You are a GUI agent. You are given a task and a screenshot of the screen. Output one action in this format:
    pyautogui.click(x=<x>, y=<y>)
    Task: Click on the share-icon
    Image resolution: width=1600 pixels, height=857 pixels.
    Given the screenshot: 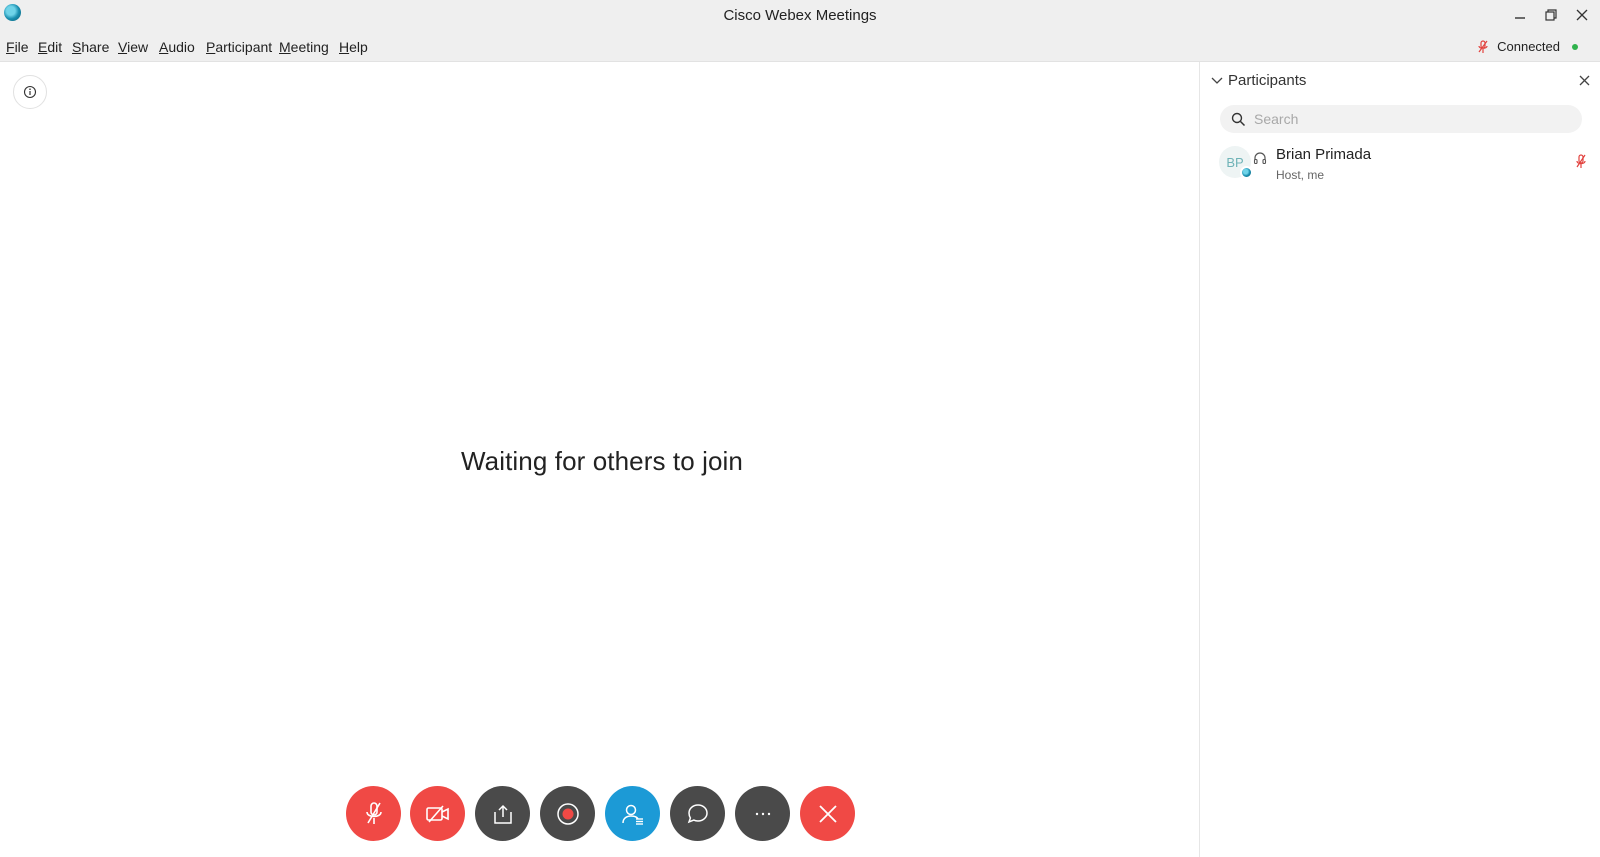 What is the action you would take?
    pyautogui.click(x=502, y=814)
    